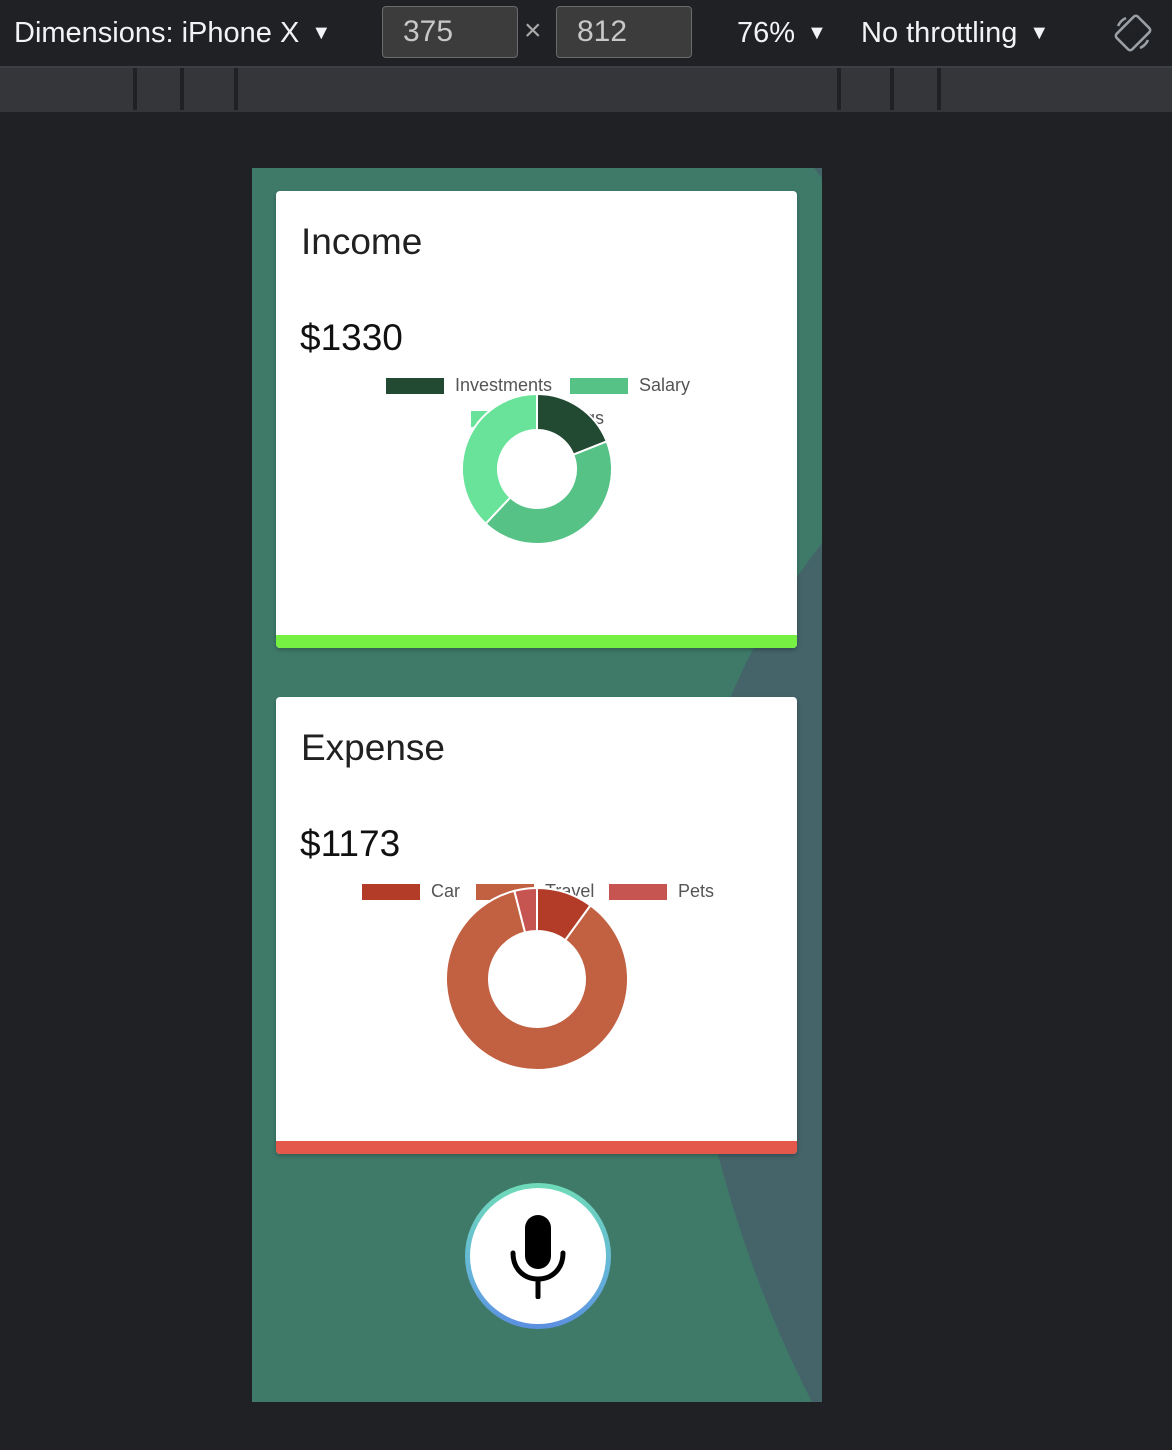 This screenshot has height=1450, width=1172. Describe the element at coordinates (499, 459) in the screenshot. I see `doughnut-slice-savings` at that location.